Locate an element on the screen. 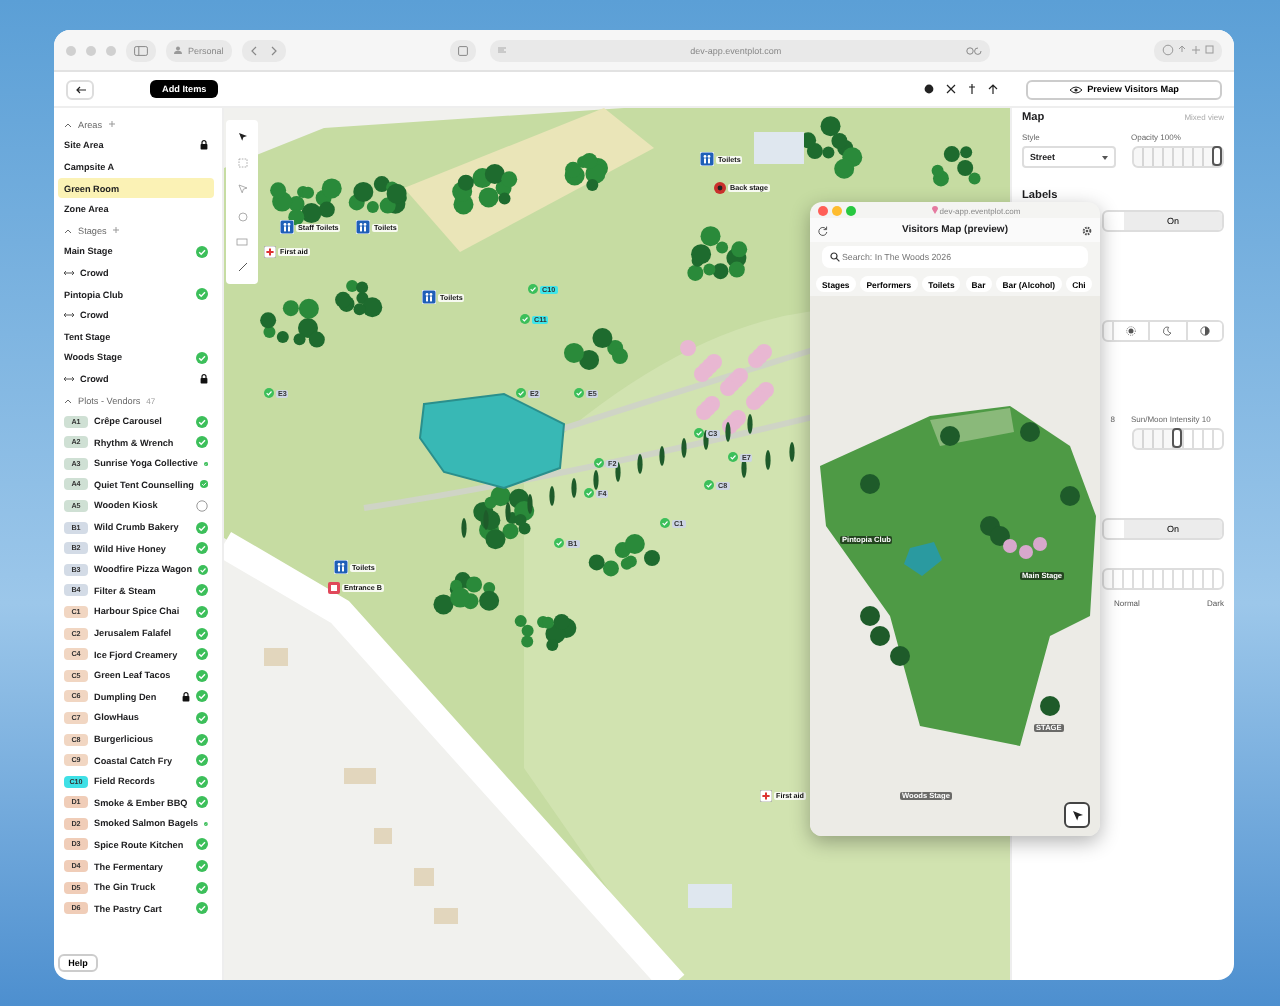  theme-option is located at coordinates (1203, 331).